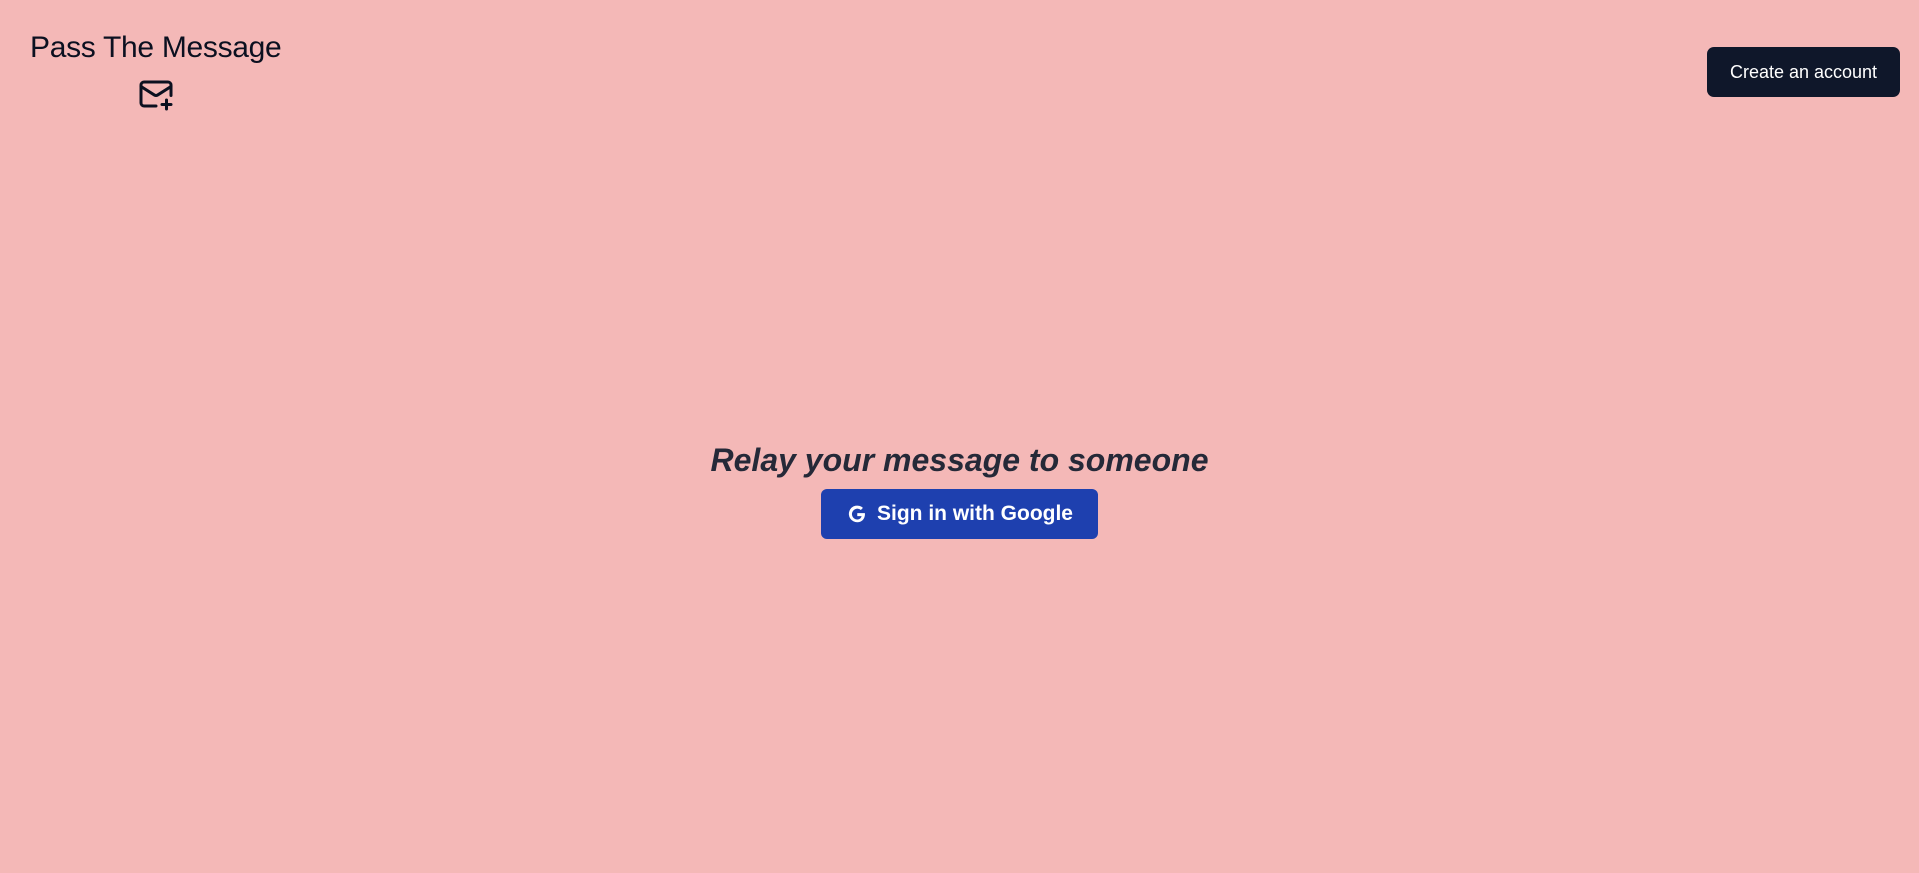  What do you see at coordinates (856, 514) in the screenshot?
I see `google-icon` at bounding box center [856, 514].